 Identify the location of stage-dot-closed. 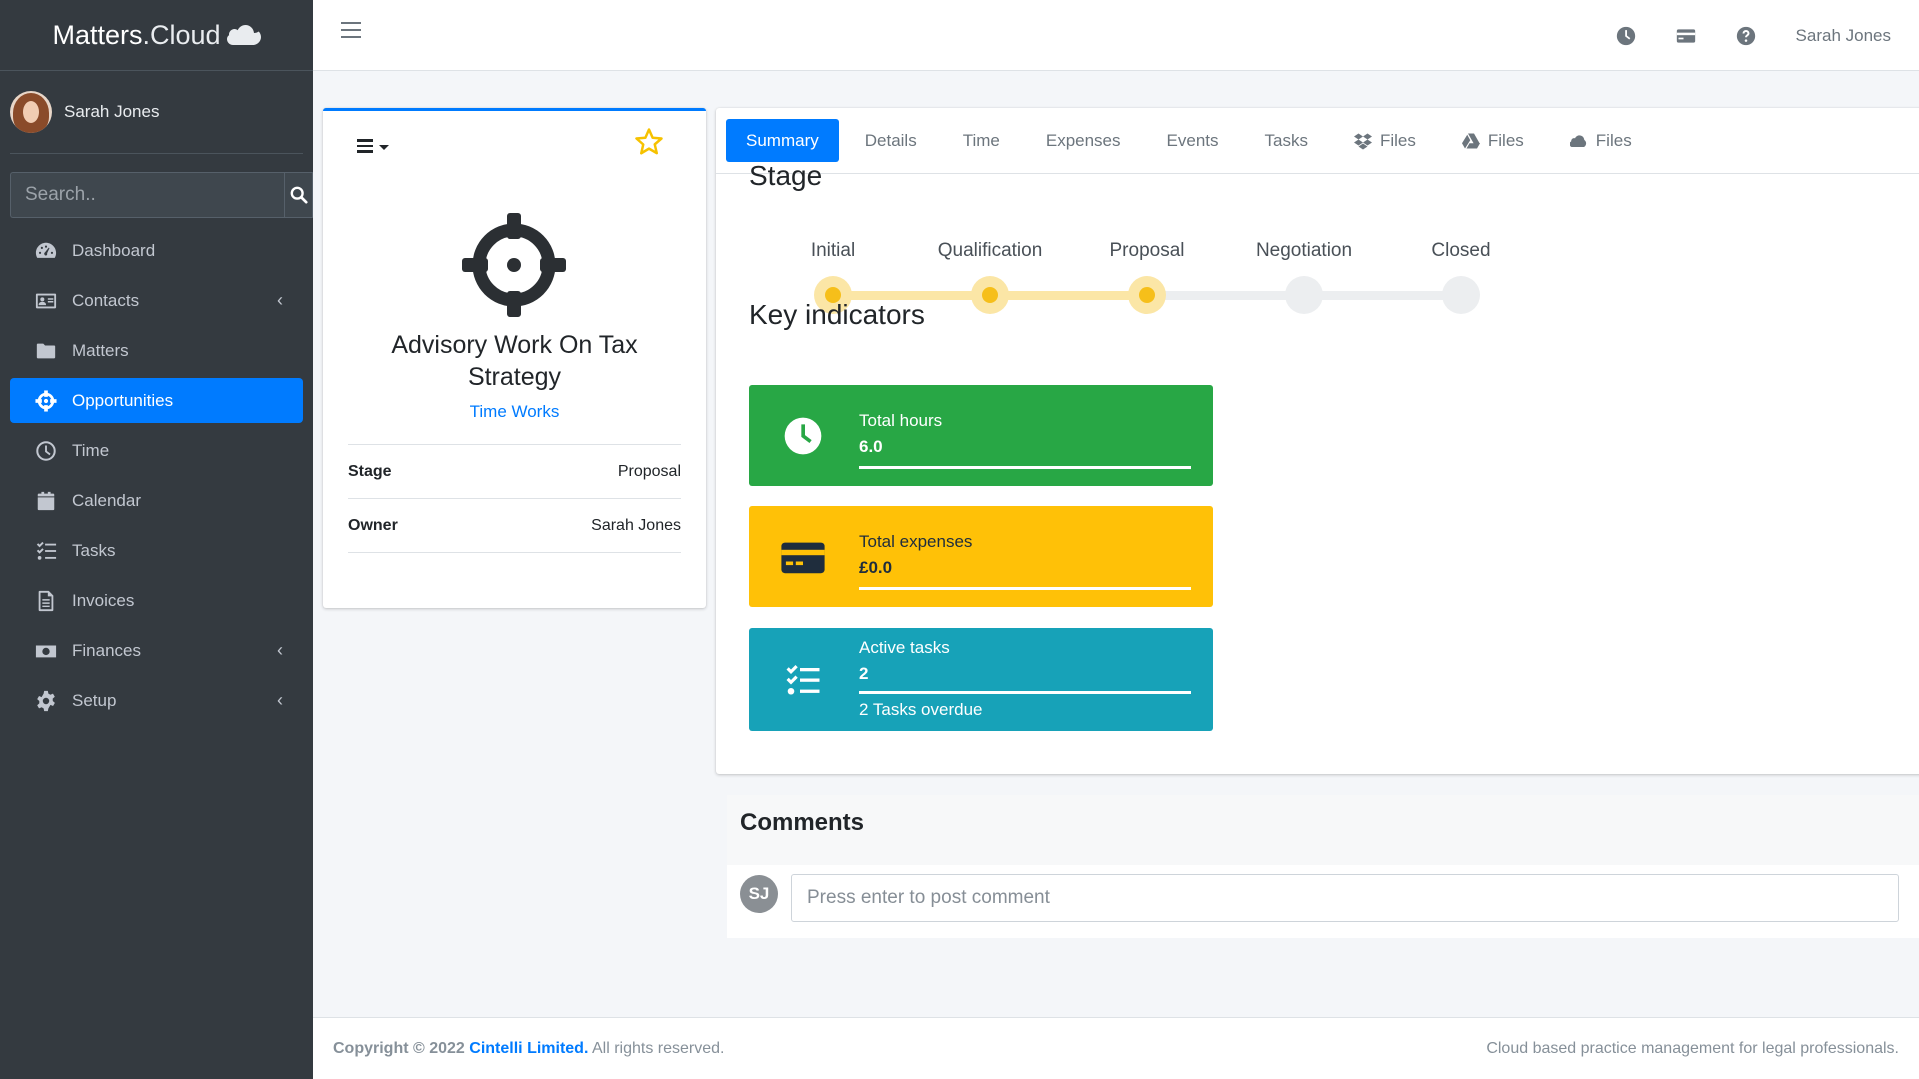
(1461, 295).